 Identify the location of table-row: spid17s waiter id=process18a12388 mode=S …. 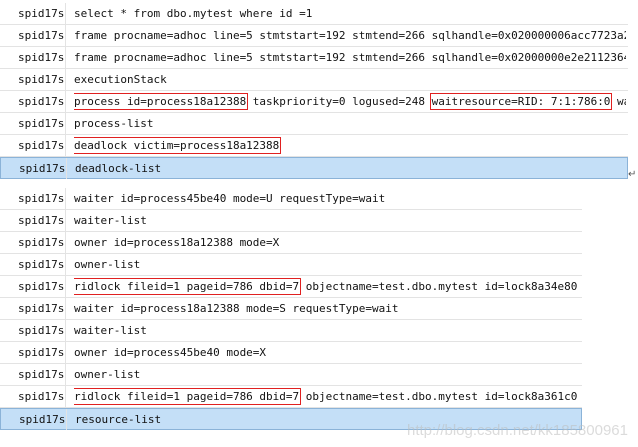
(291, 309).